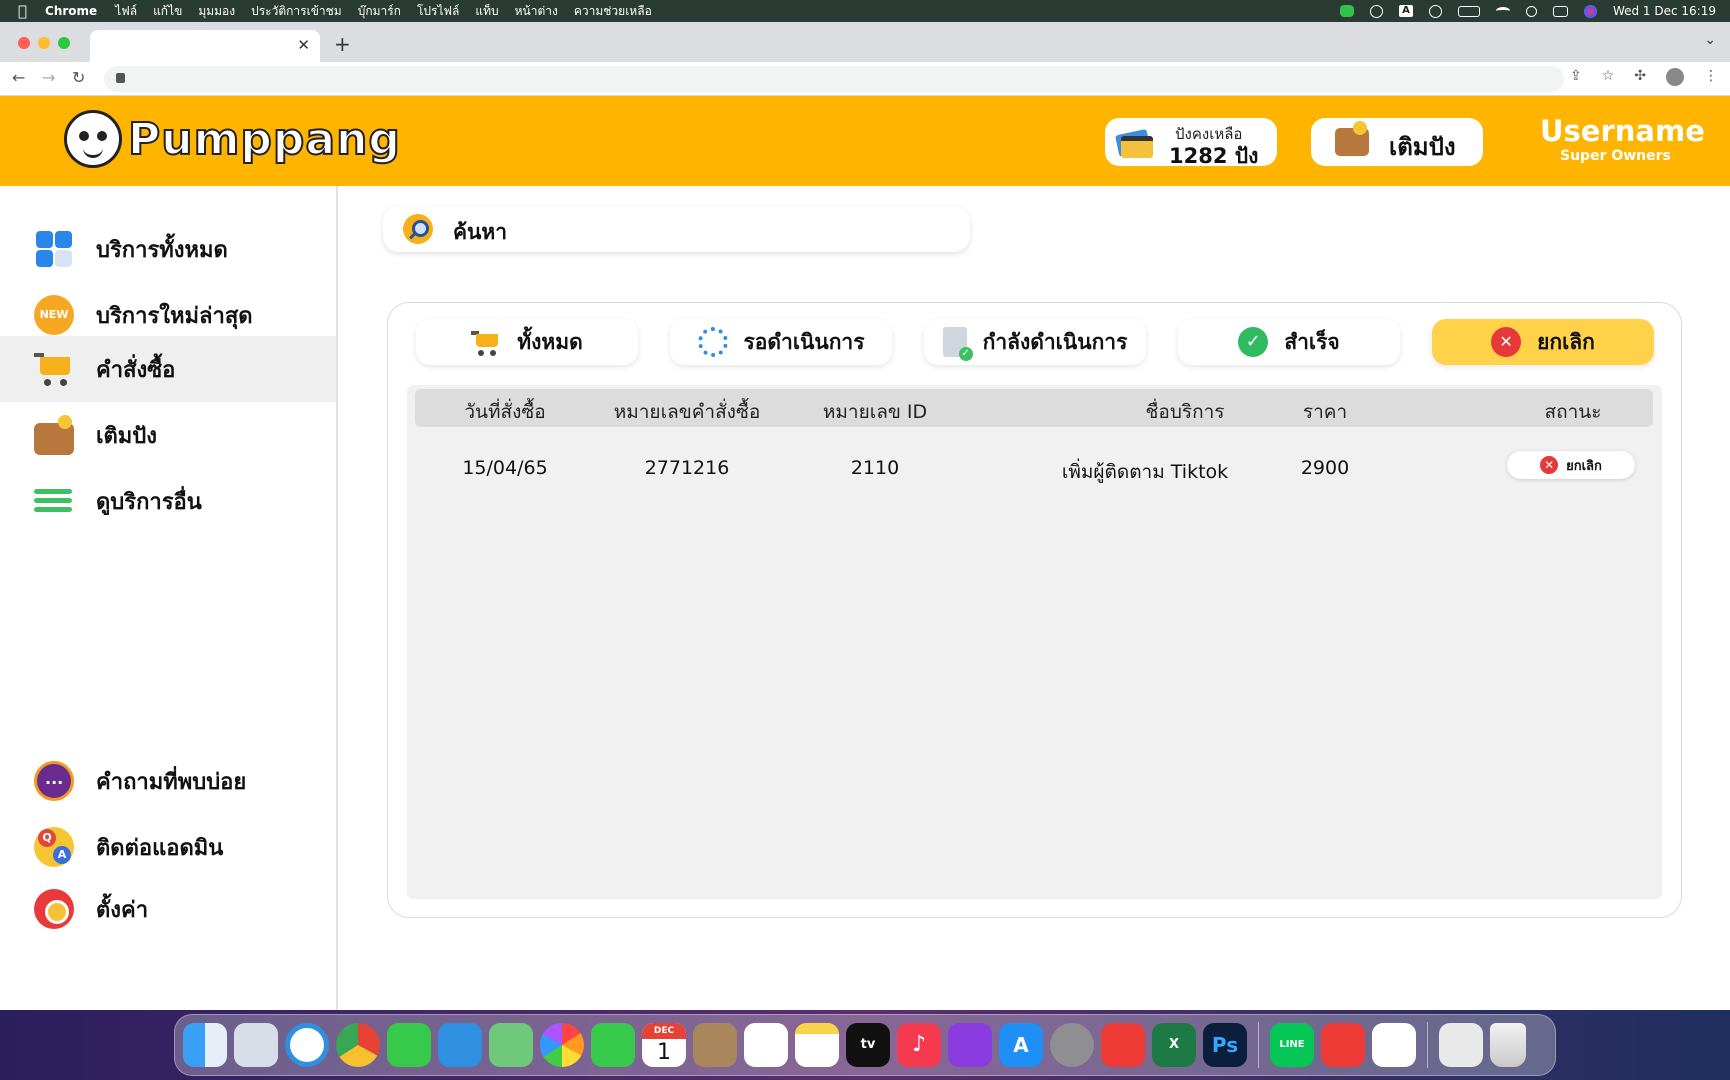  I want to click on line-app-icon: LINE, so click(1292, 1045).